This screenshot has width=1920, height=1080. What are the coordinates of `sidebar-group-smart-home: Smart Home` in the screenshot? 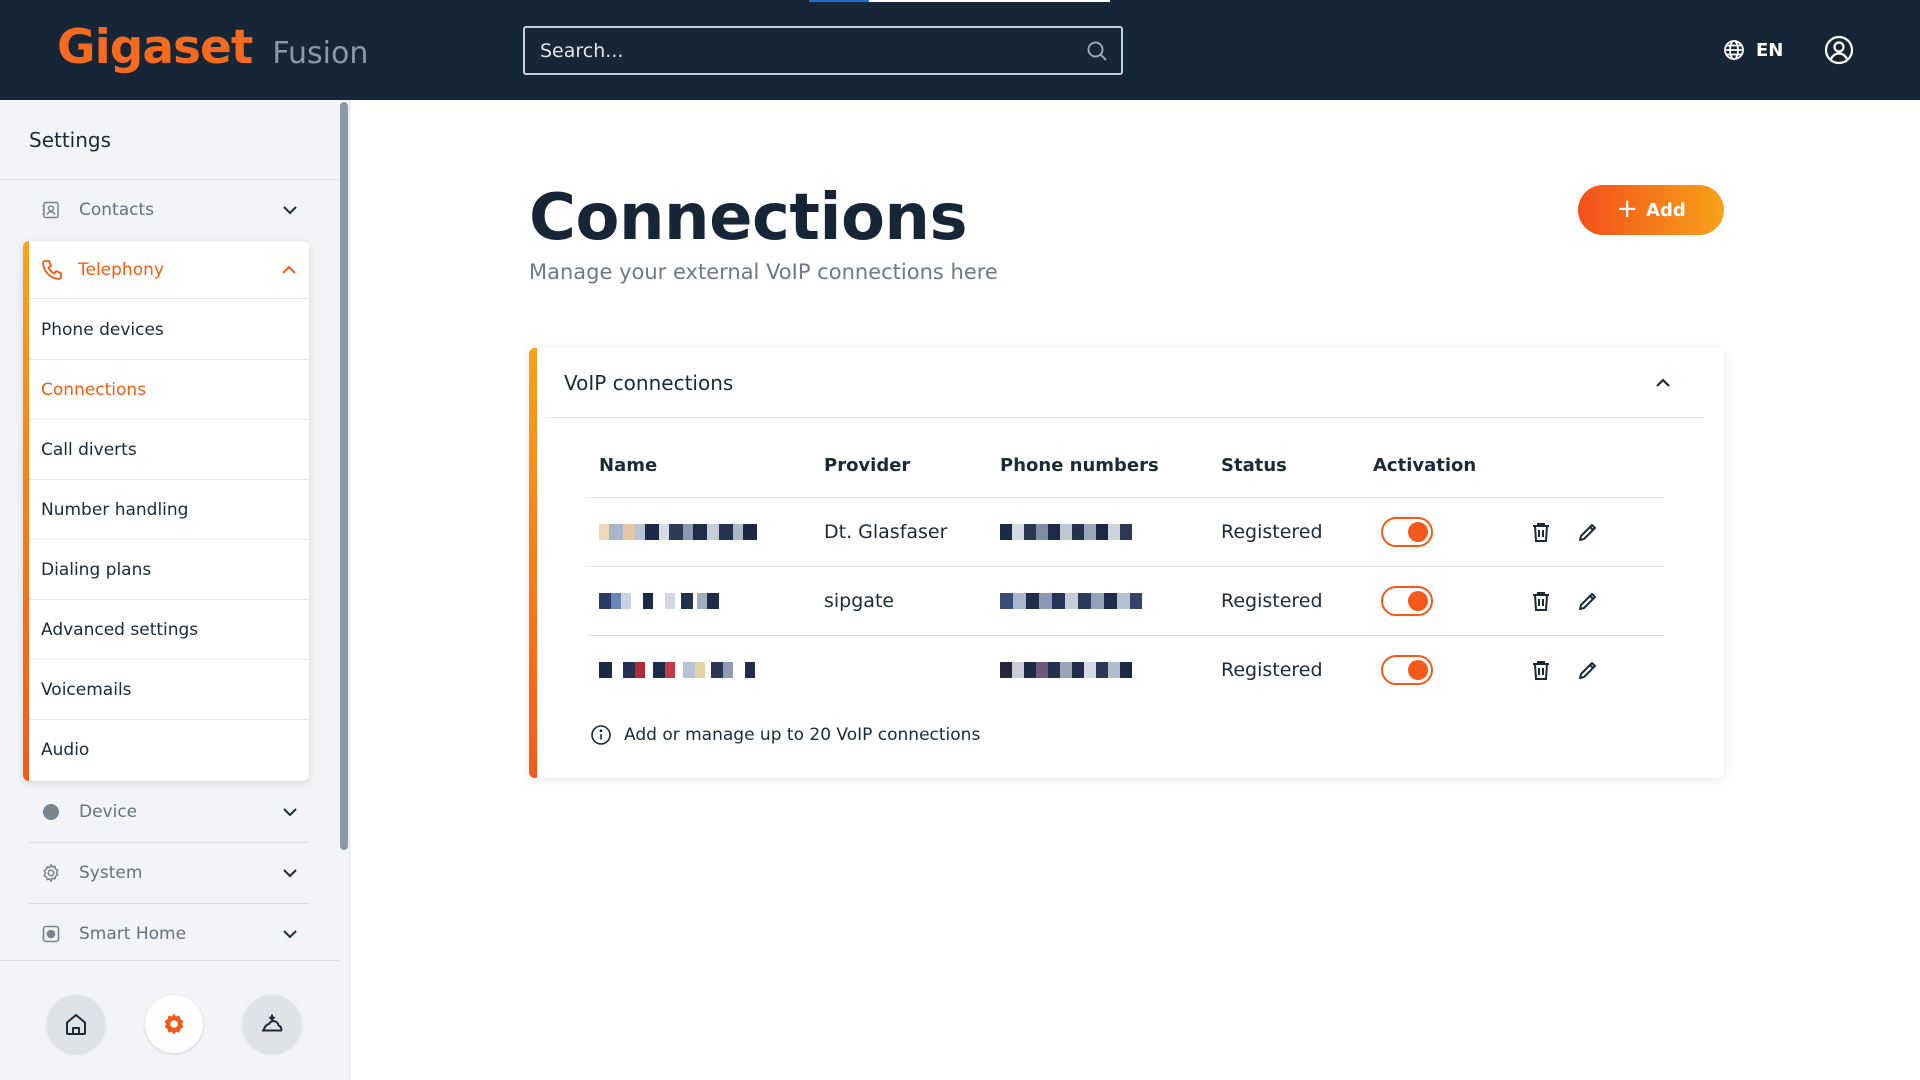 It's located at (169, 934).